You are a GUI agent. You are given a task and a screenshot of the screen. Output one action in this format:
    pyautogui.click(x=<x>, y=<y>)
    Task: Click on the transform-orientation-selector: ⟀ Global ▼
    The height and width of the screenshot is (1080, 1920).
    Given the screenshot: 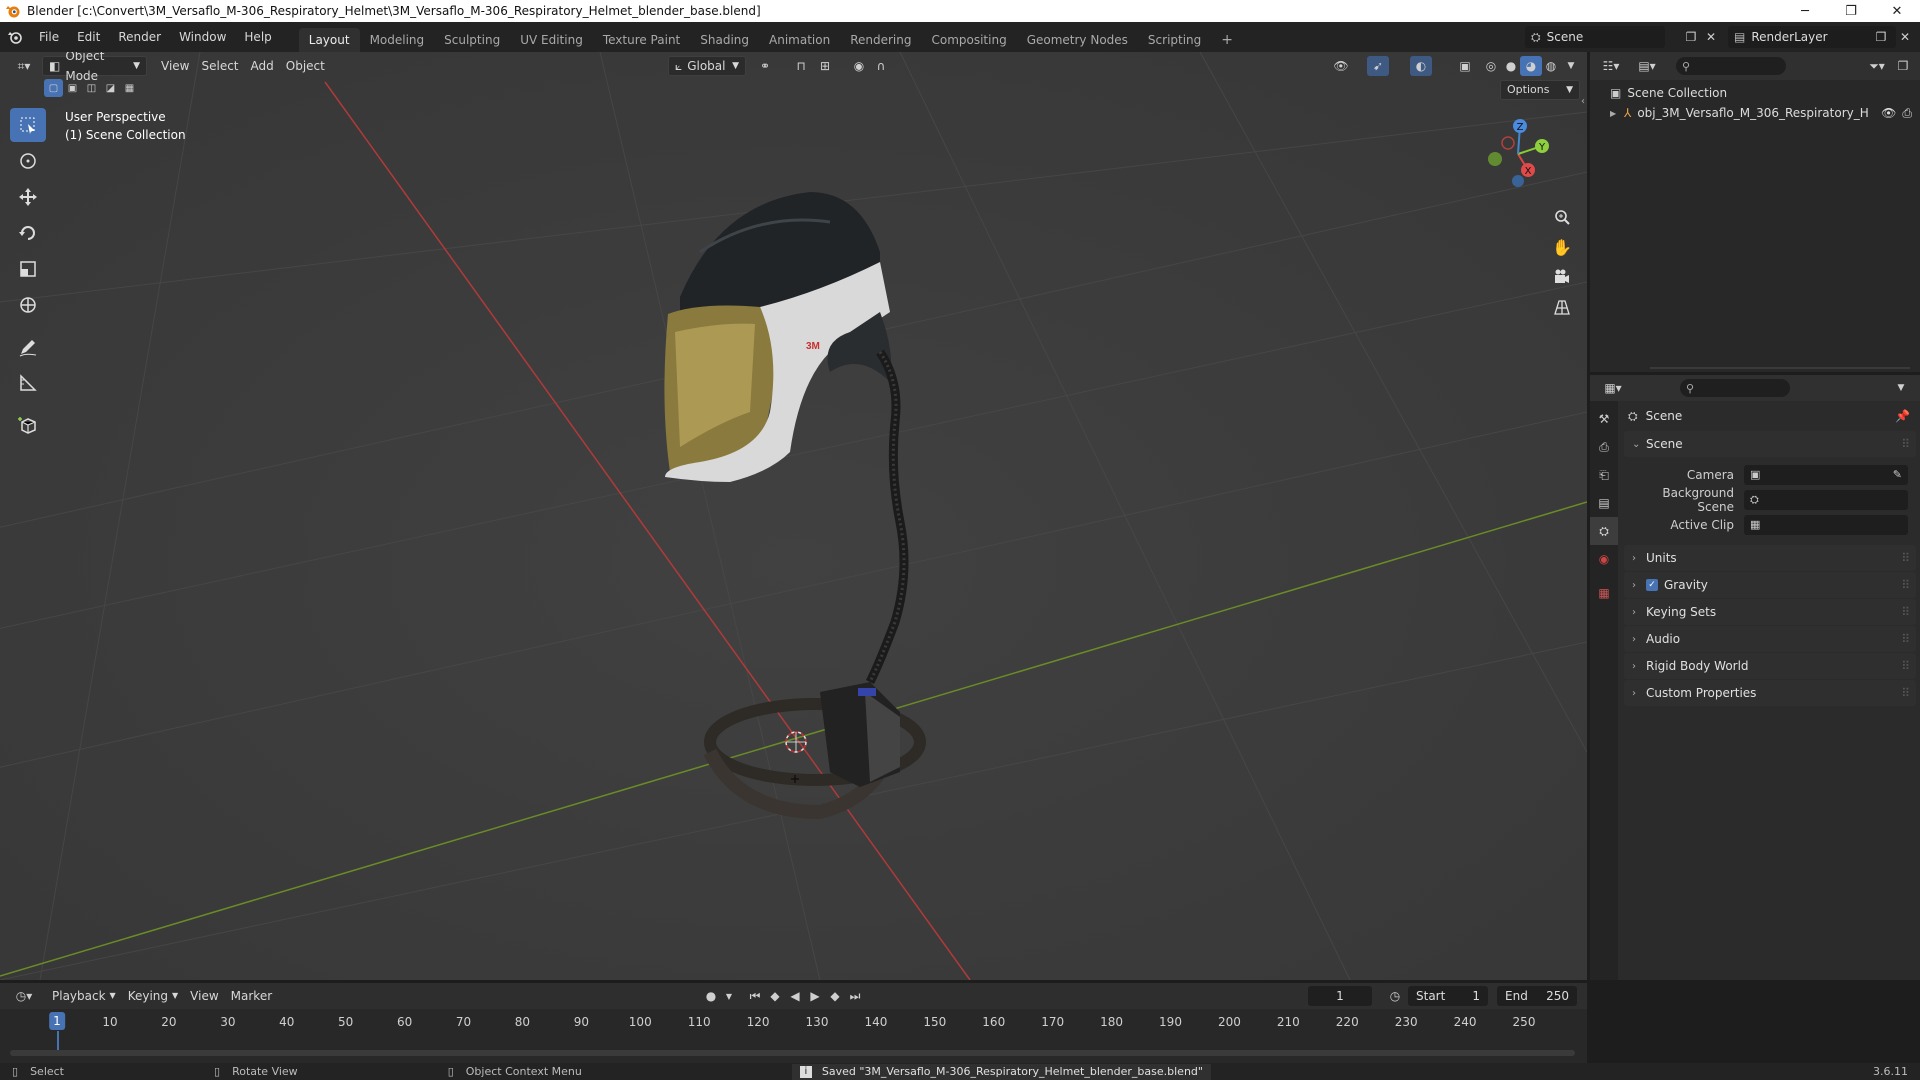 What is the action you would take?
    pyautogui.click(x=707, y=66)
    